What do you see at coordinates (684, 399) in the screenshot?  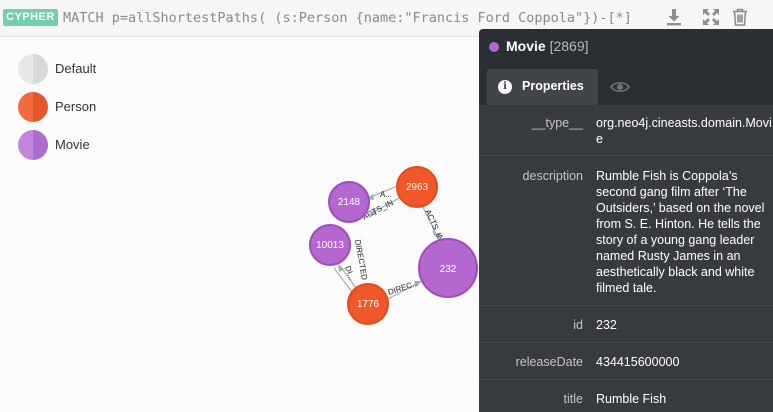 I see `property-value: Rumble Fish` at bounding box center [684, 399].